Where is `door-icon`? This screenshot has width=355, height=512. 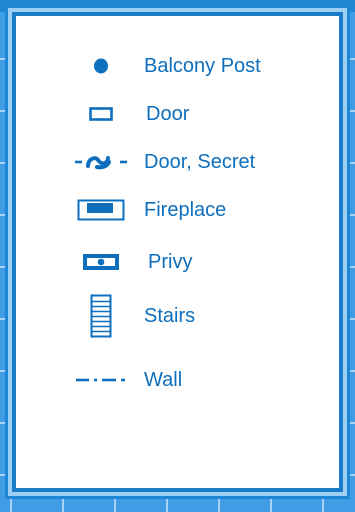 door-icon is located at coordinates (101, 114).